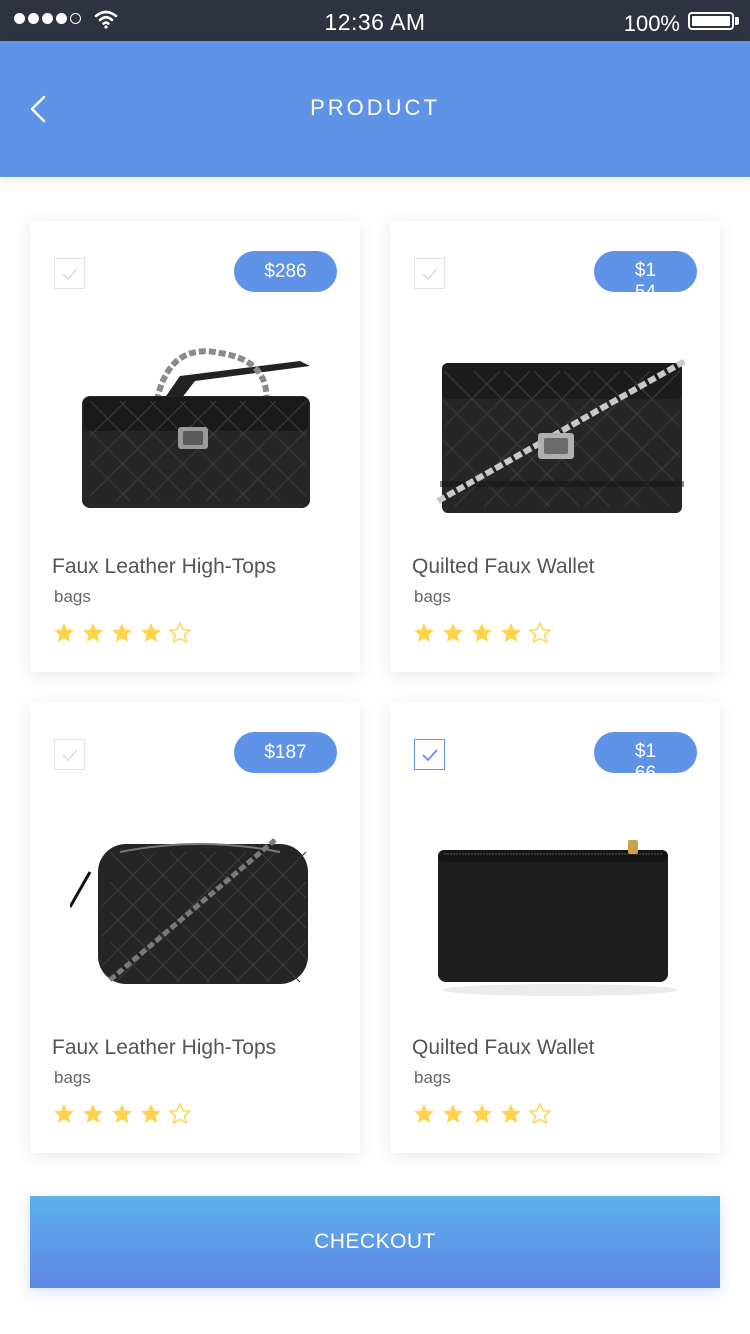  What do you see at coordinates (645, 271) in the screenshot?
I see `price-badge: $154` at bounding box center [645, 271].